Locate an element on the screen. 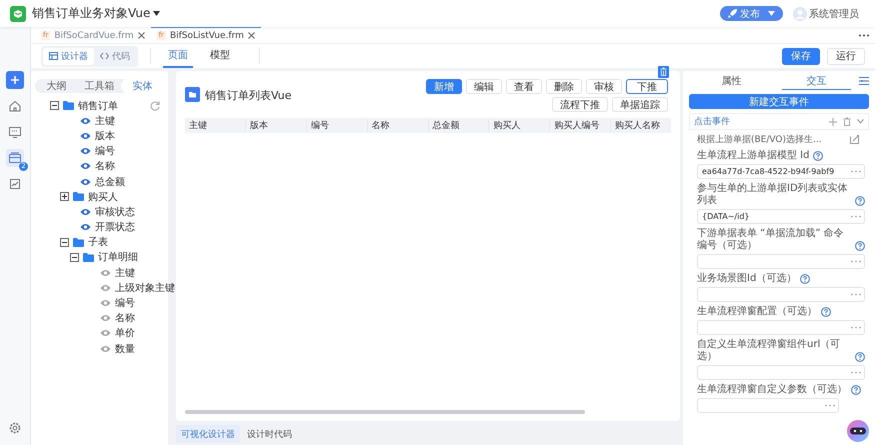  tree-item: 总金额 is located at coordinates (110, 181).